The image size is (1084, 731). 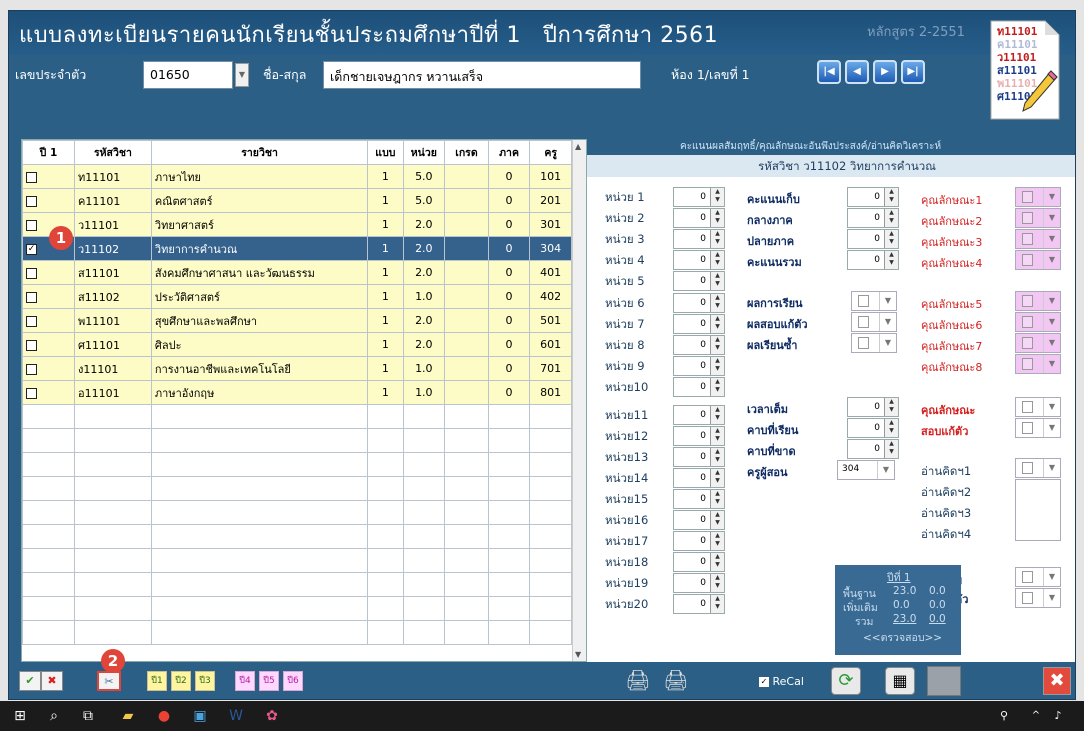 I want to click on year-button: ปี2, so click(x=181, y=681).